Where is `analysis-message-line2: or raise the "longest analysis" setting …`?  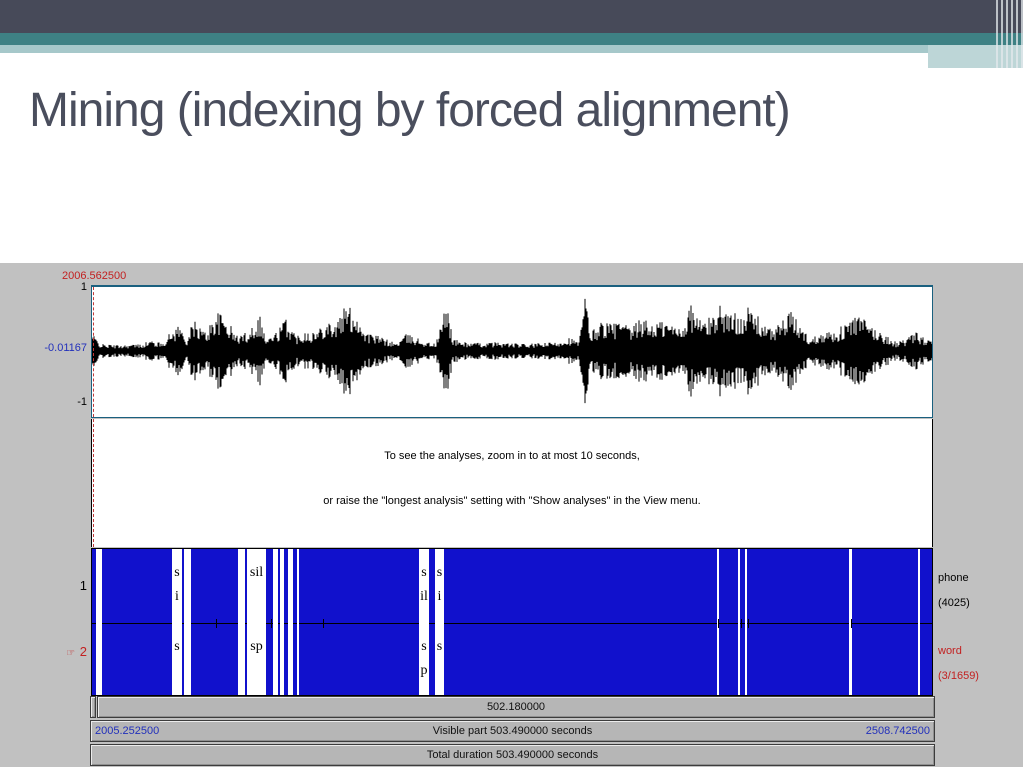 analysis-message-line2: or raise the "longest analysis" setting … is located at coordinates (512, 501).